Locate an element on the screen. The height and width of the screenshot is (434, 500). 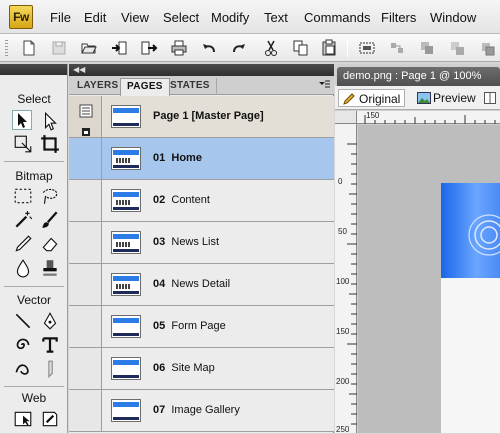
arrange-icon is located at coordinates (487, 48).